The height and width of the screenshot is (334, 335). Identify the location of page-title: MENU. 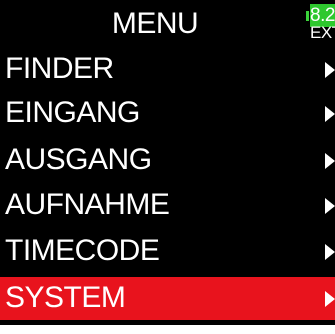
(155, 23).